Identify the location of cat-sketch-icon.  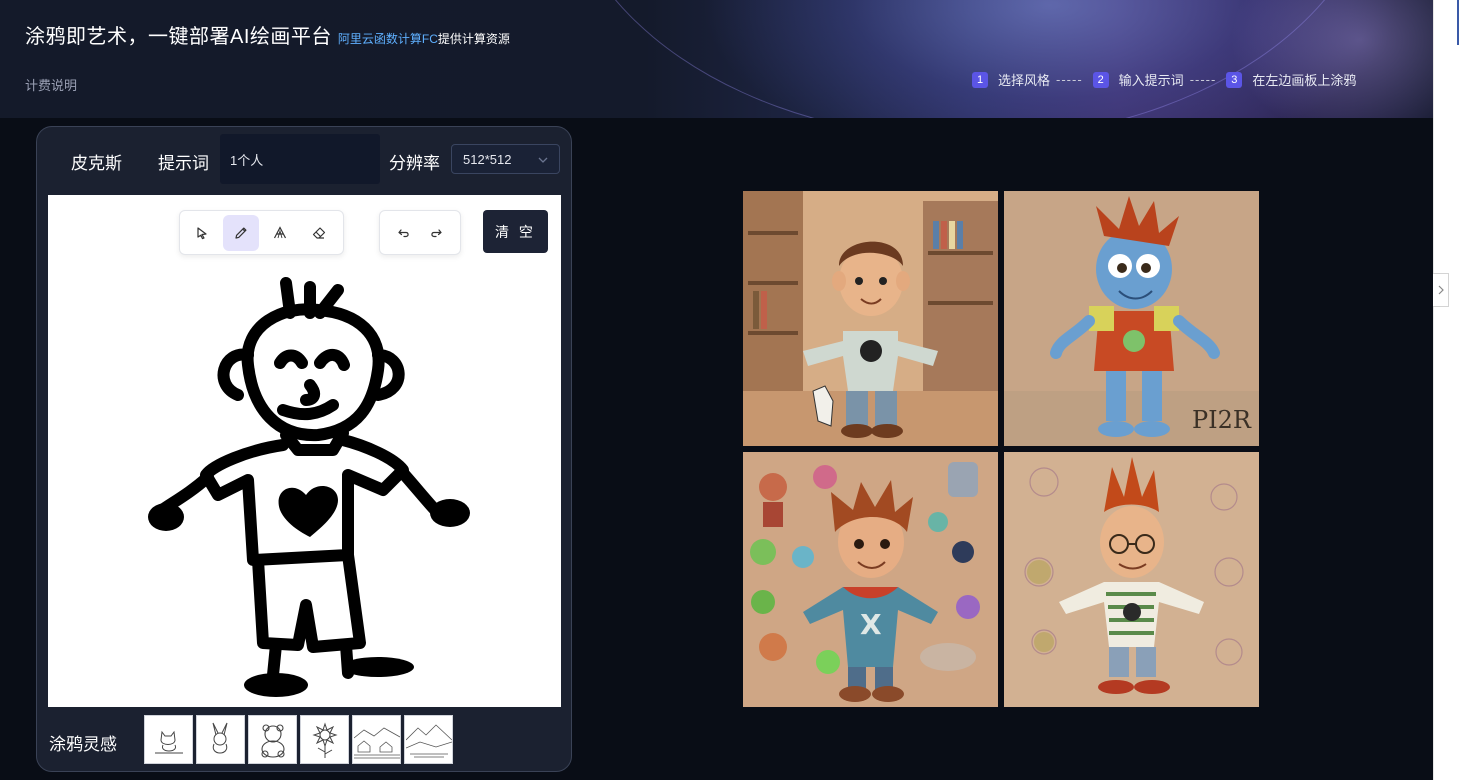
(168, 741).